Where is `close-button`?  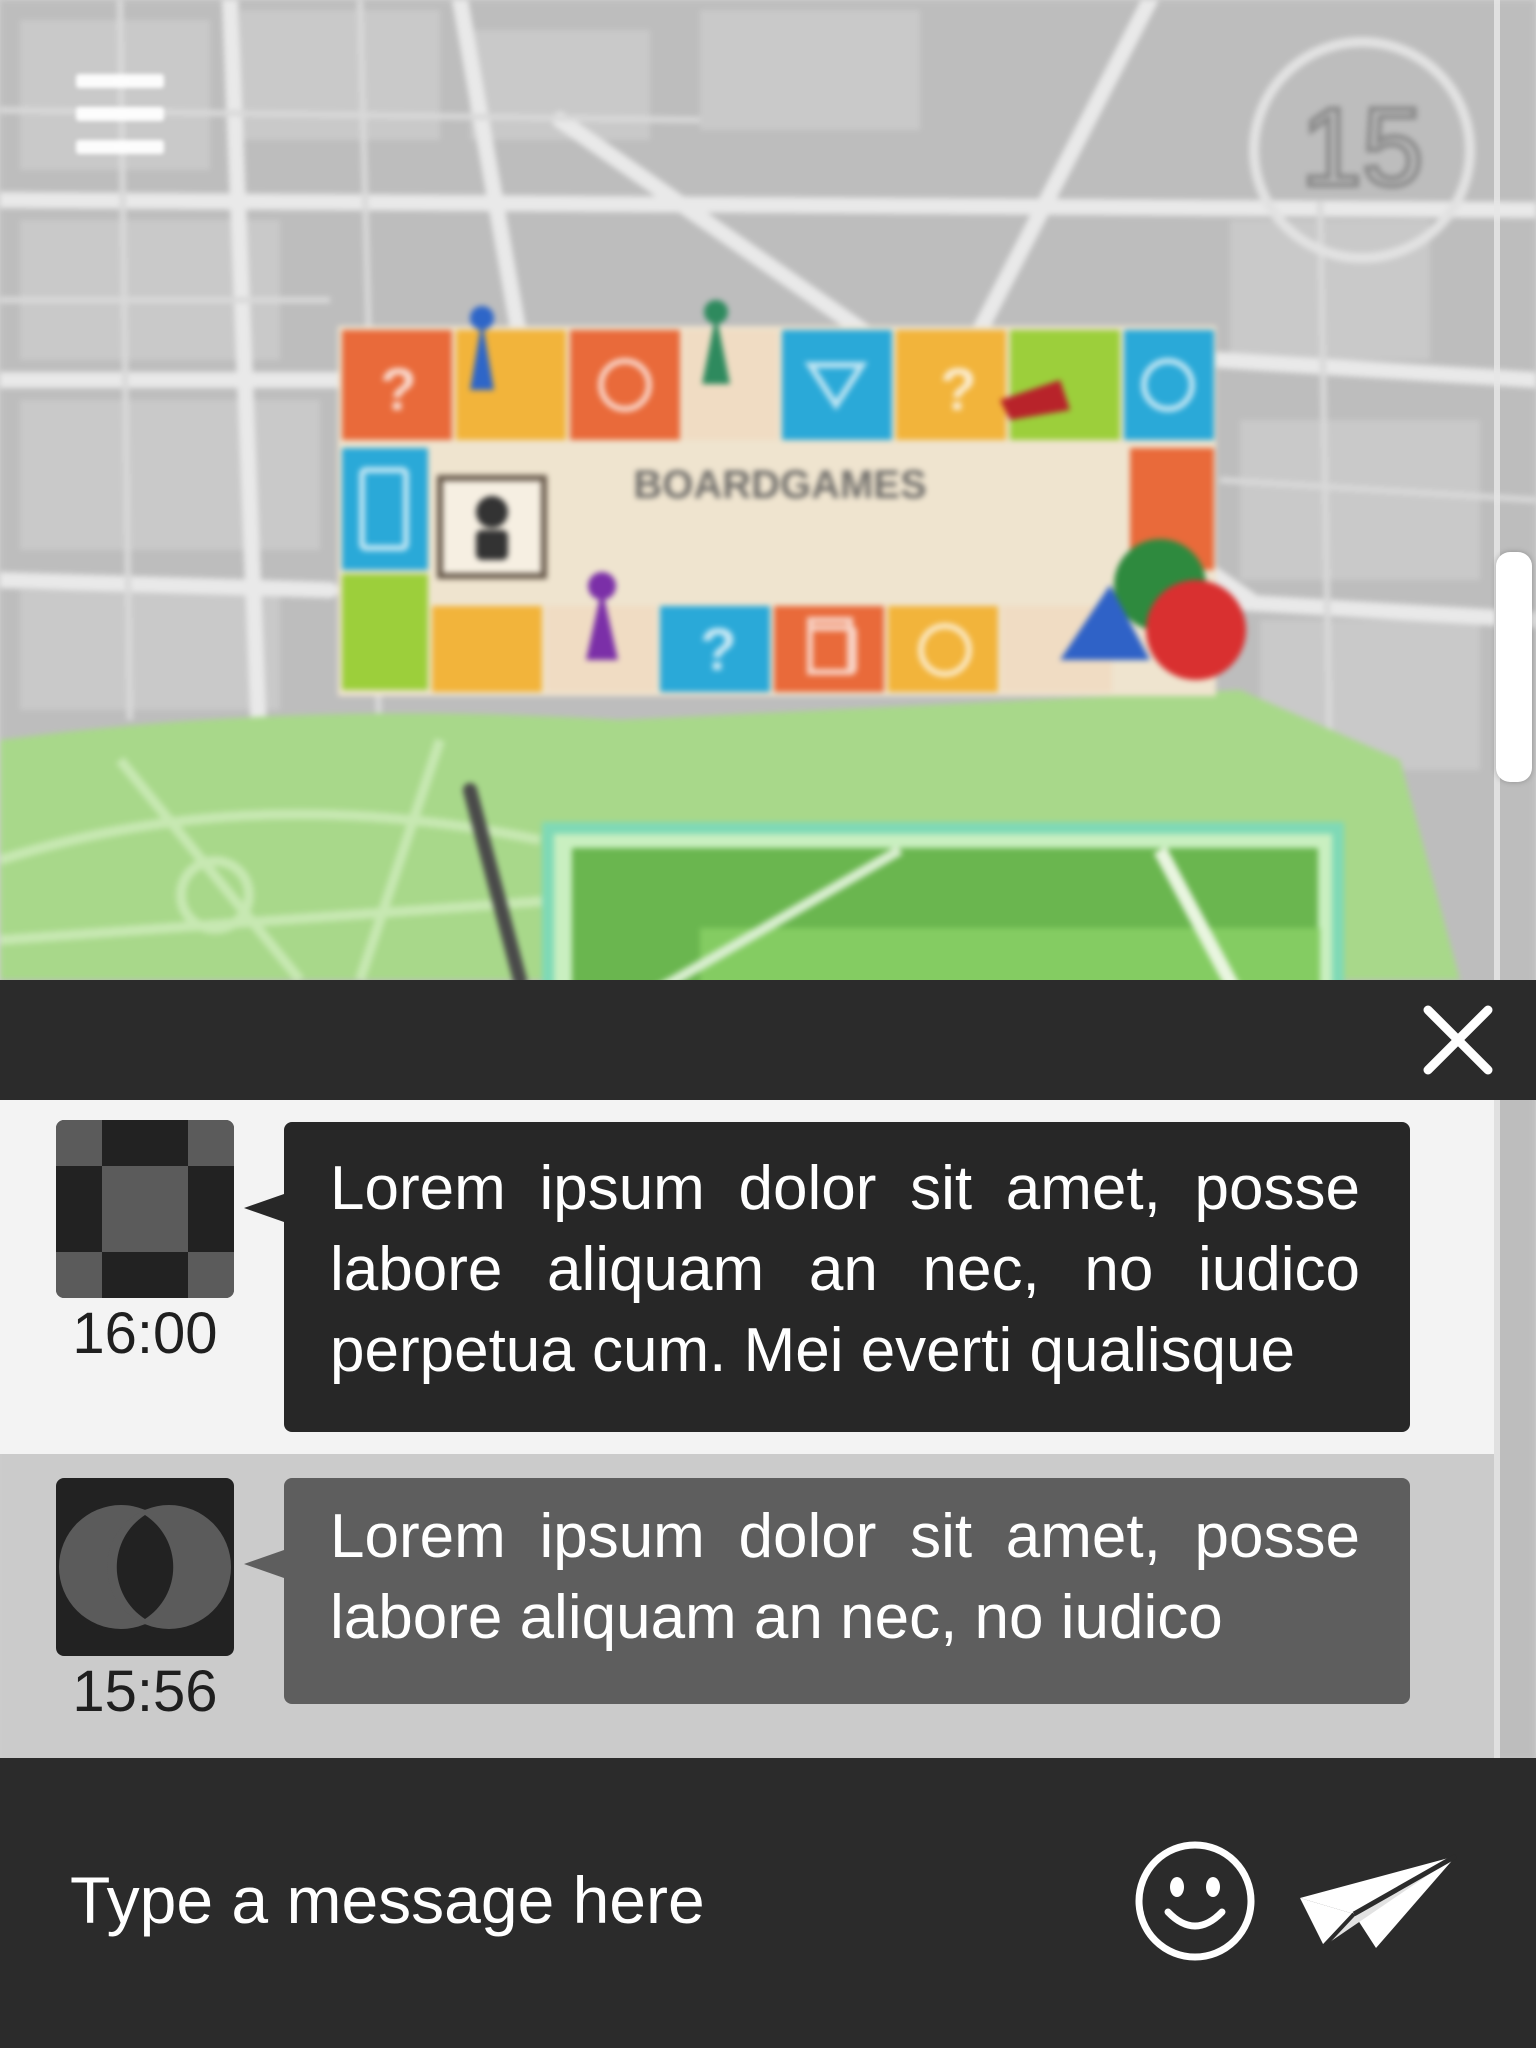 close-button is located at coordinates (1458, 1040).